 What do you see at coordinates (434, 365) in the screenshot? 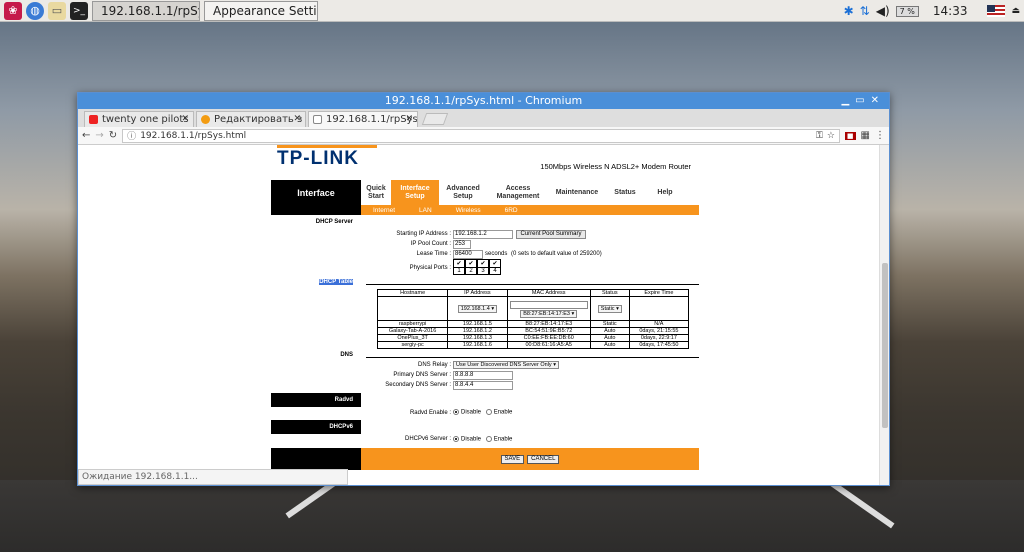
I see `dns-relay-label: DNS Relay :` at bounding box center [434, 365].